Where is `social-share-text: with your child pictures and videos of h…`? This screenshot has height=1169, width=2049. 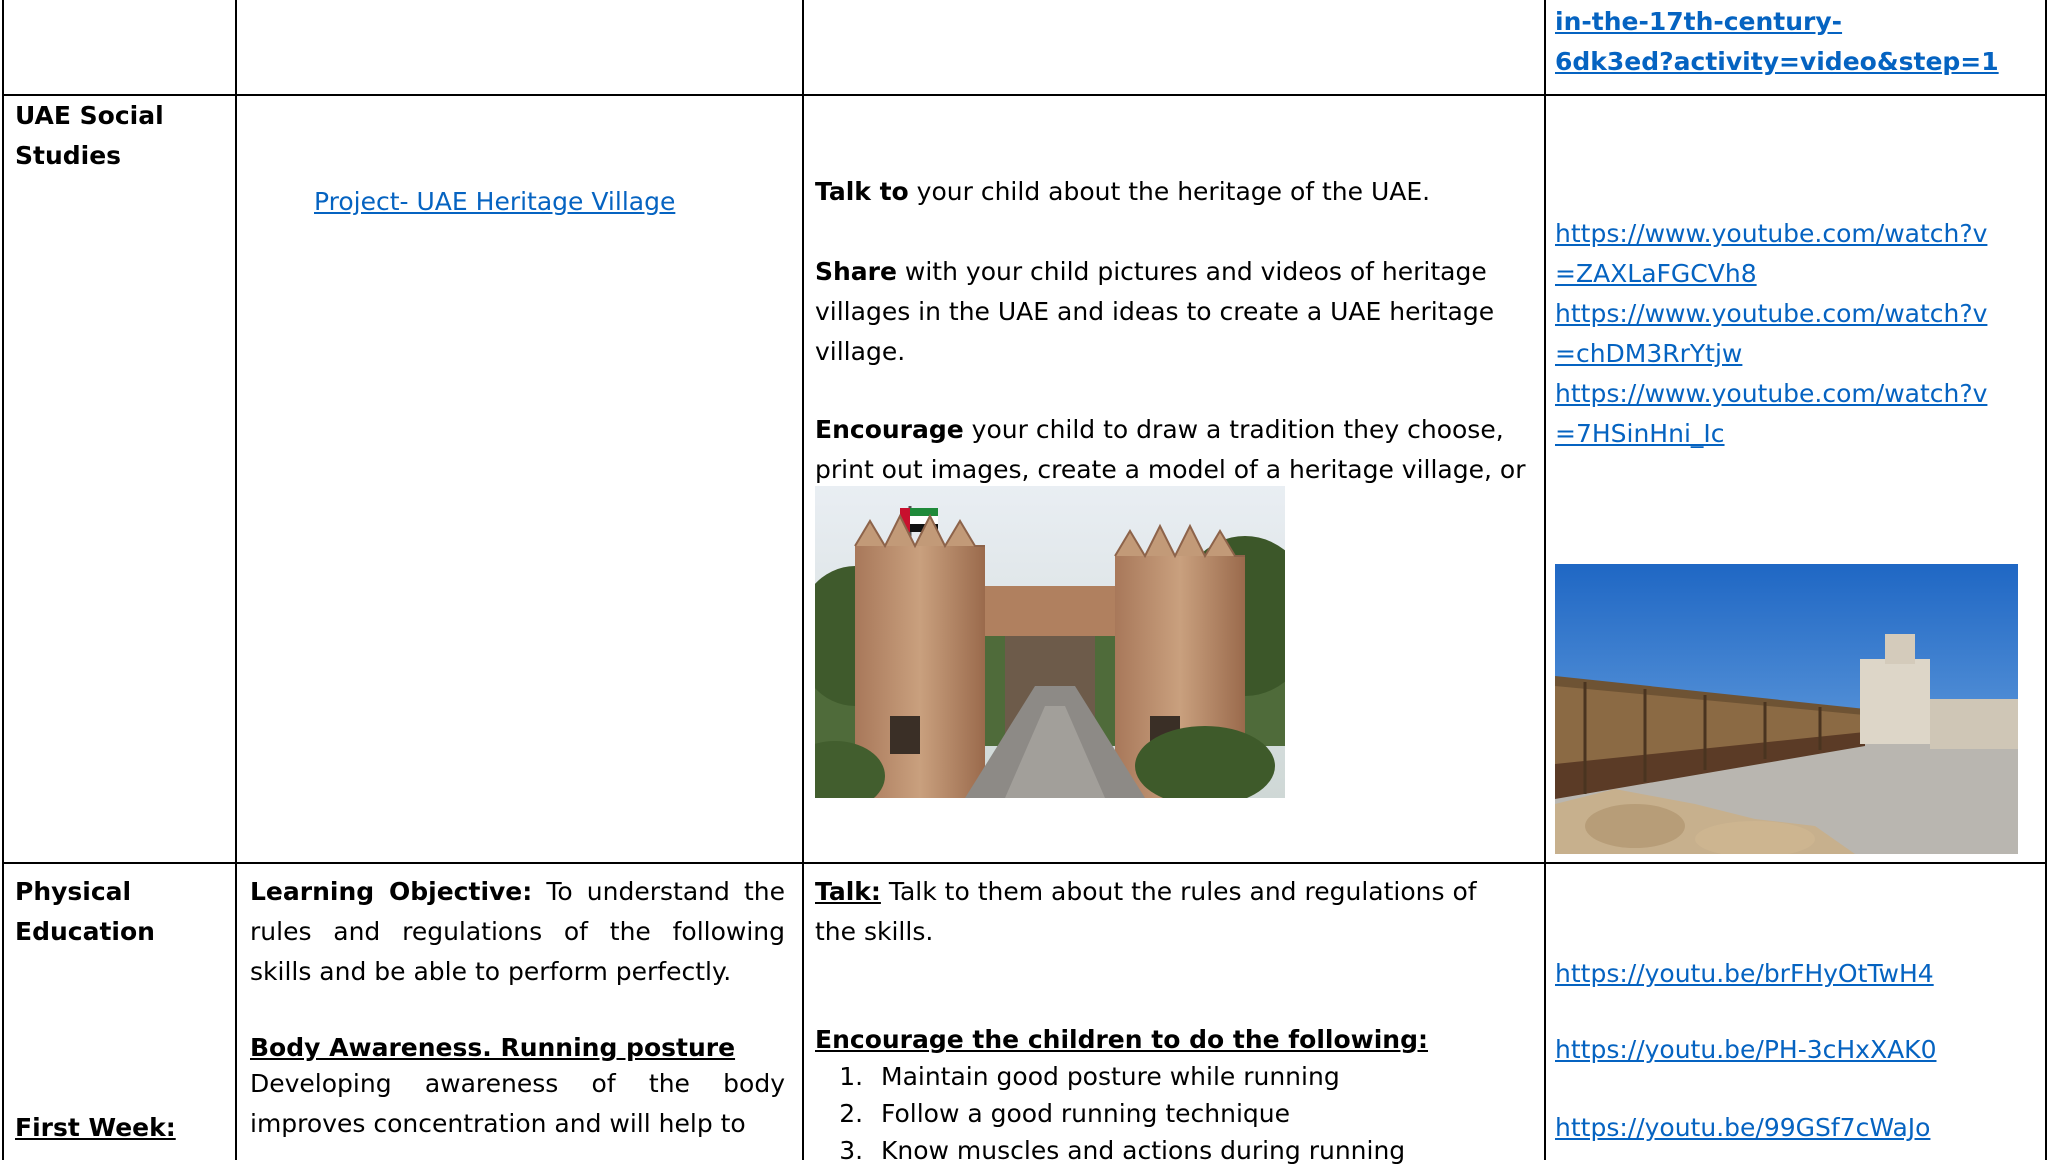
social-share-text: with your child pictures and videos of h… is located at coordinates (1155, 311).